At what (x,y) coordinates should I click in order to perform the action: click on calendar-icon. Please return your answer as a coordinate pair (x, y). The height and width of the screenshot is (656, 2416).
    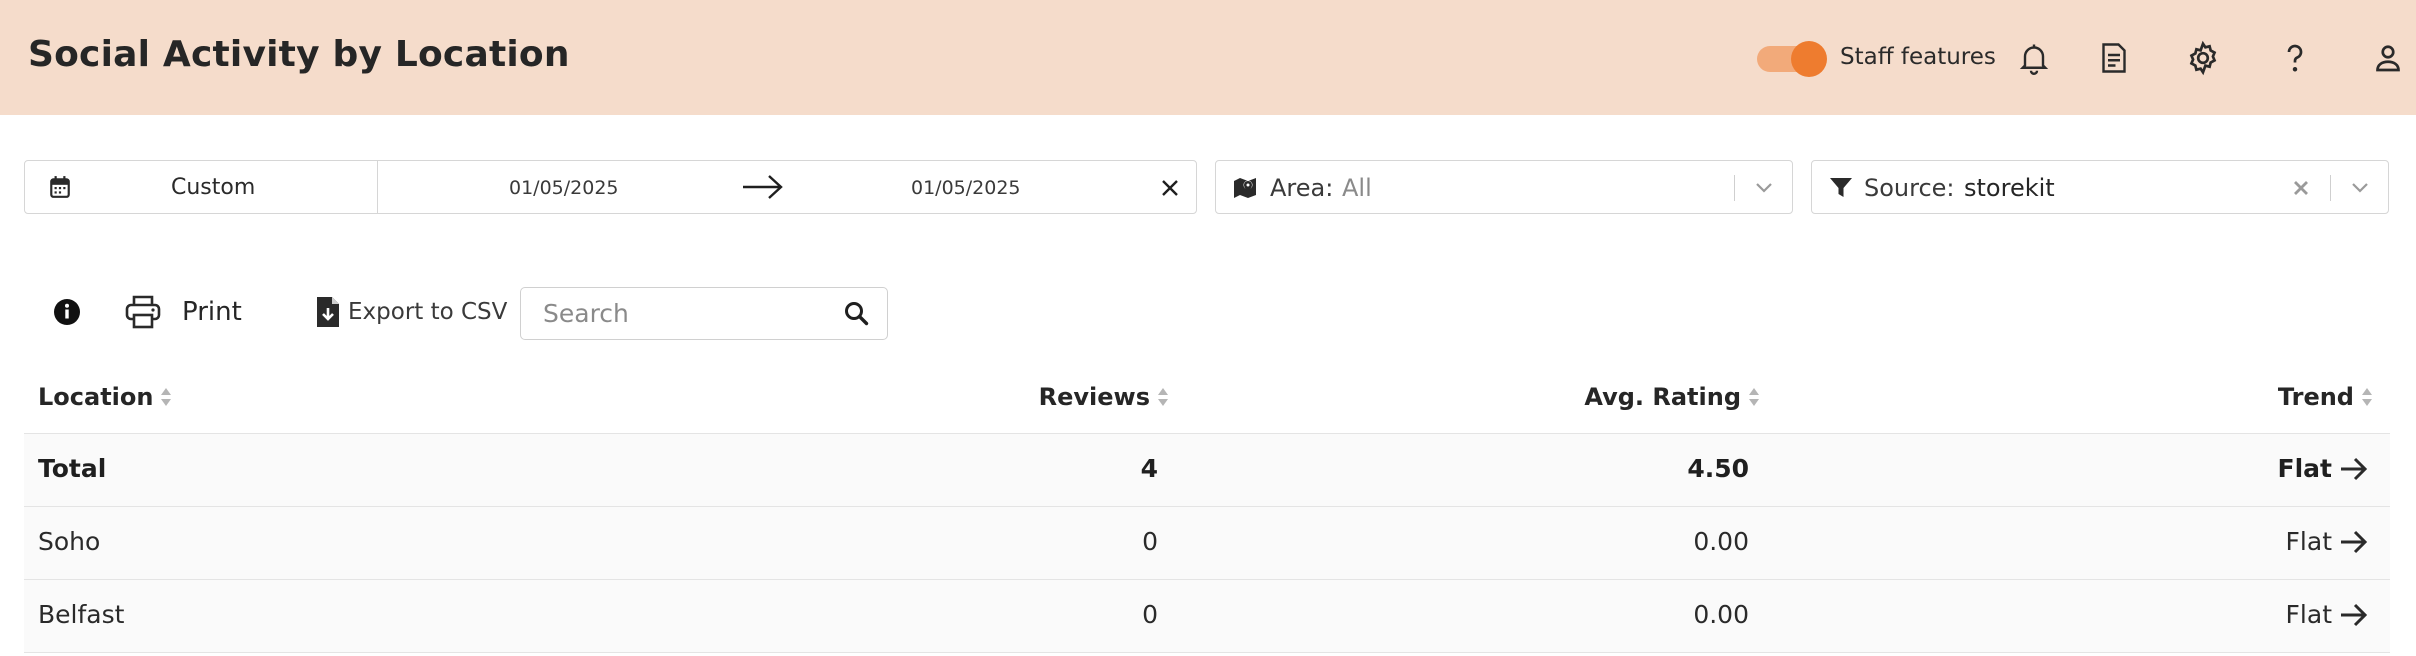
    Looking at the image, I should click on (60, 187).